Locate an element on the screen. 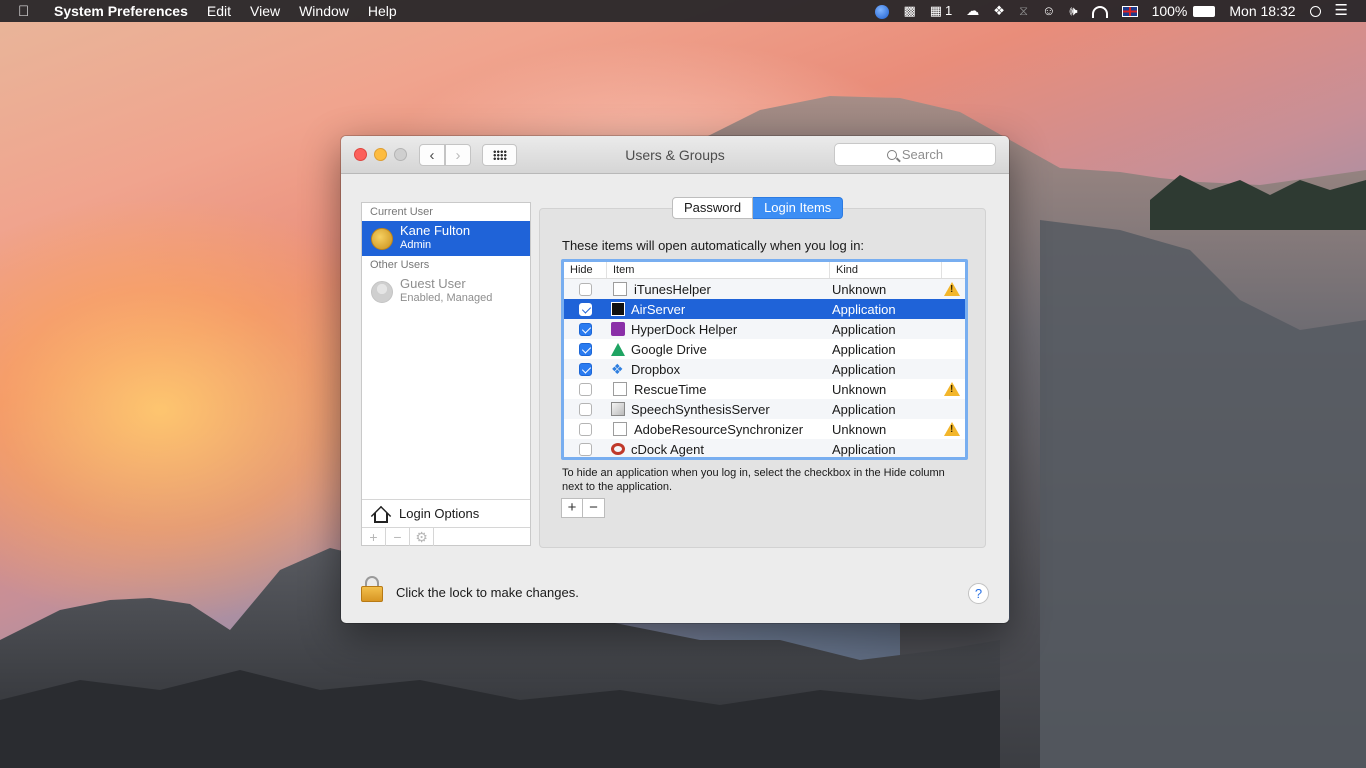  globe-icon is located at coordinates (882, 11).